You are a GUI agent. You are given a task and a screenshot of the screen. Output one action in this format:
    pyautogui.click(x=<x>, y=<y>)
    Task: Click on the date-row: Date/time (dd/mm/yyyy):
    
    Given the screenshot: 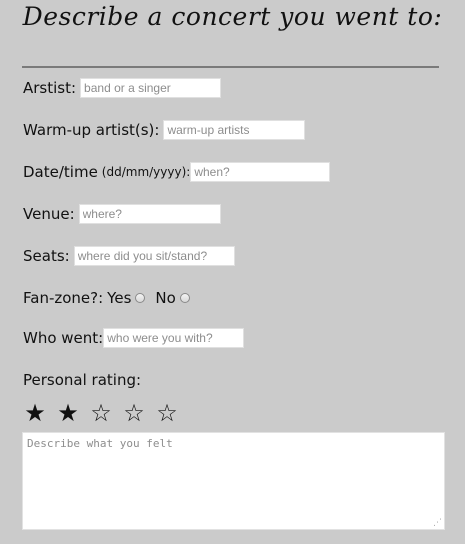 What is the action you would take?
    pyautogui.click(x=177, y=172)
    